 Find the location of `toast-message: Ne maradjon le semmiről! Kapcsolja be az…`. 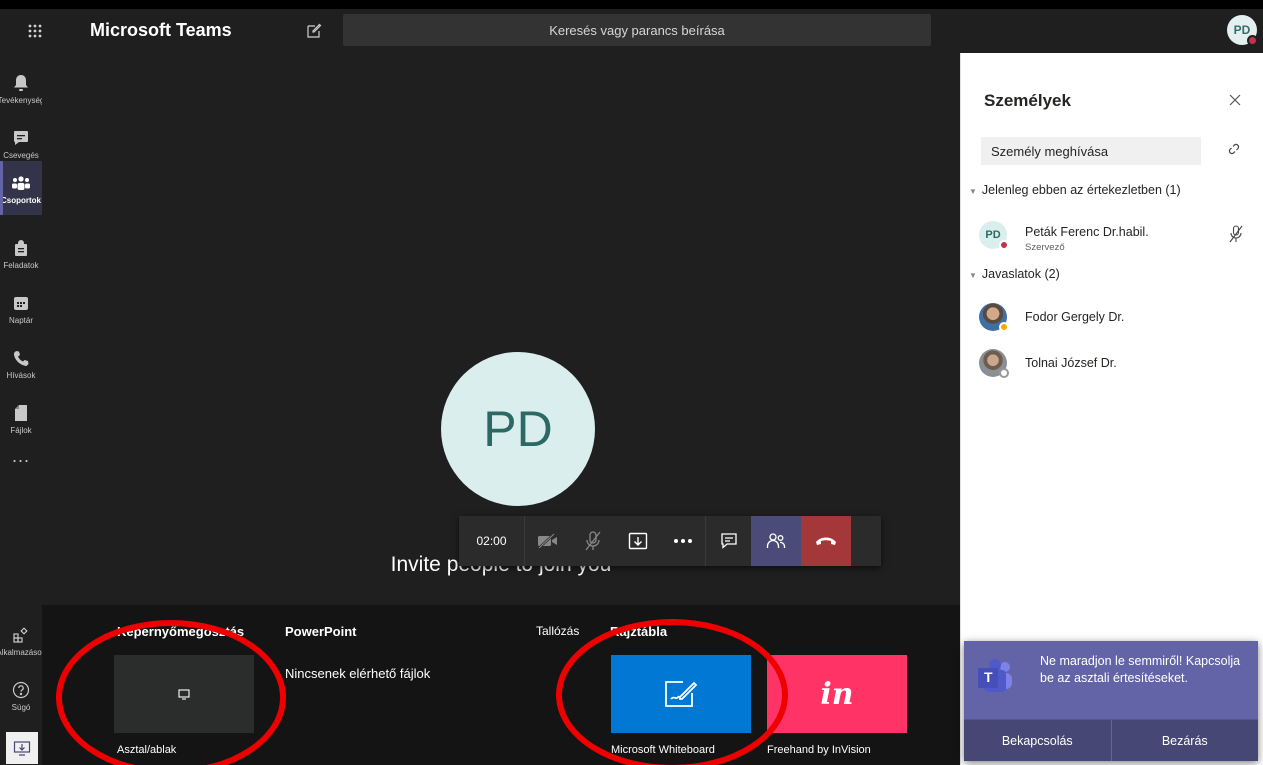

toast-message: Ne maradjon le semmiről! Kapcsolja be az… is located at coordinates (1140, 669).